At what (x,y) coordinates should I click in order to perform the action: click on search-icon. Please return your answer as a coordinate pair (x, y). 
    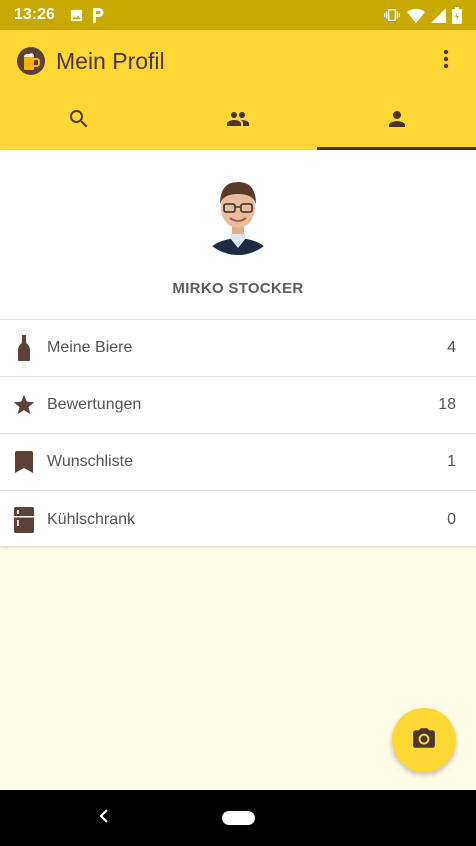
    Looking at the image, I should click on (79, 121).